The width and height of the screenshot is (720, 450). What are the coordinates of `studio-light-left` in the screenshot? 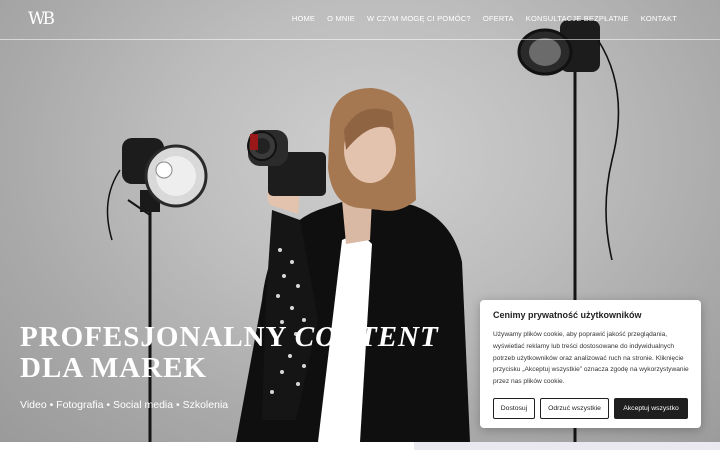 It's located at (157, 290).